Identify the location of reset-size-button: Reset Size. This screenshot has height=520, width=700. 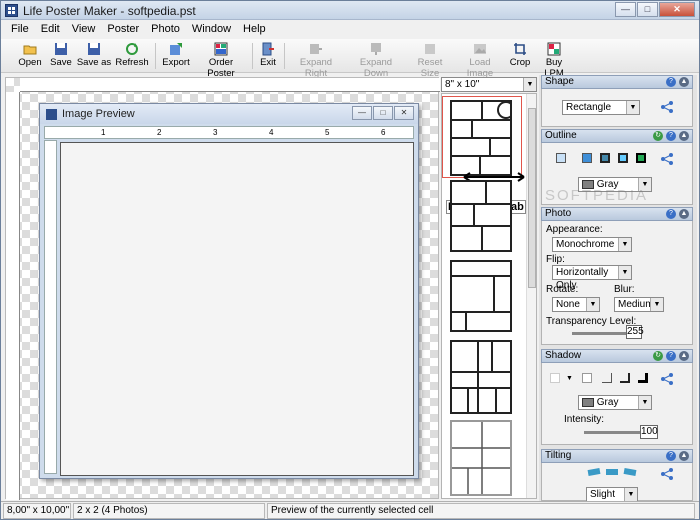
(430, 59).